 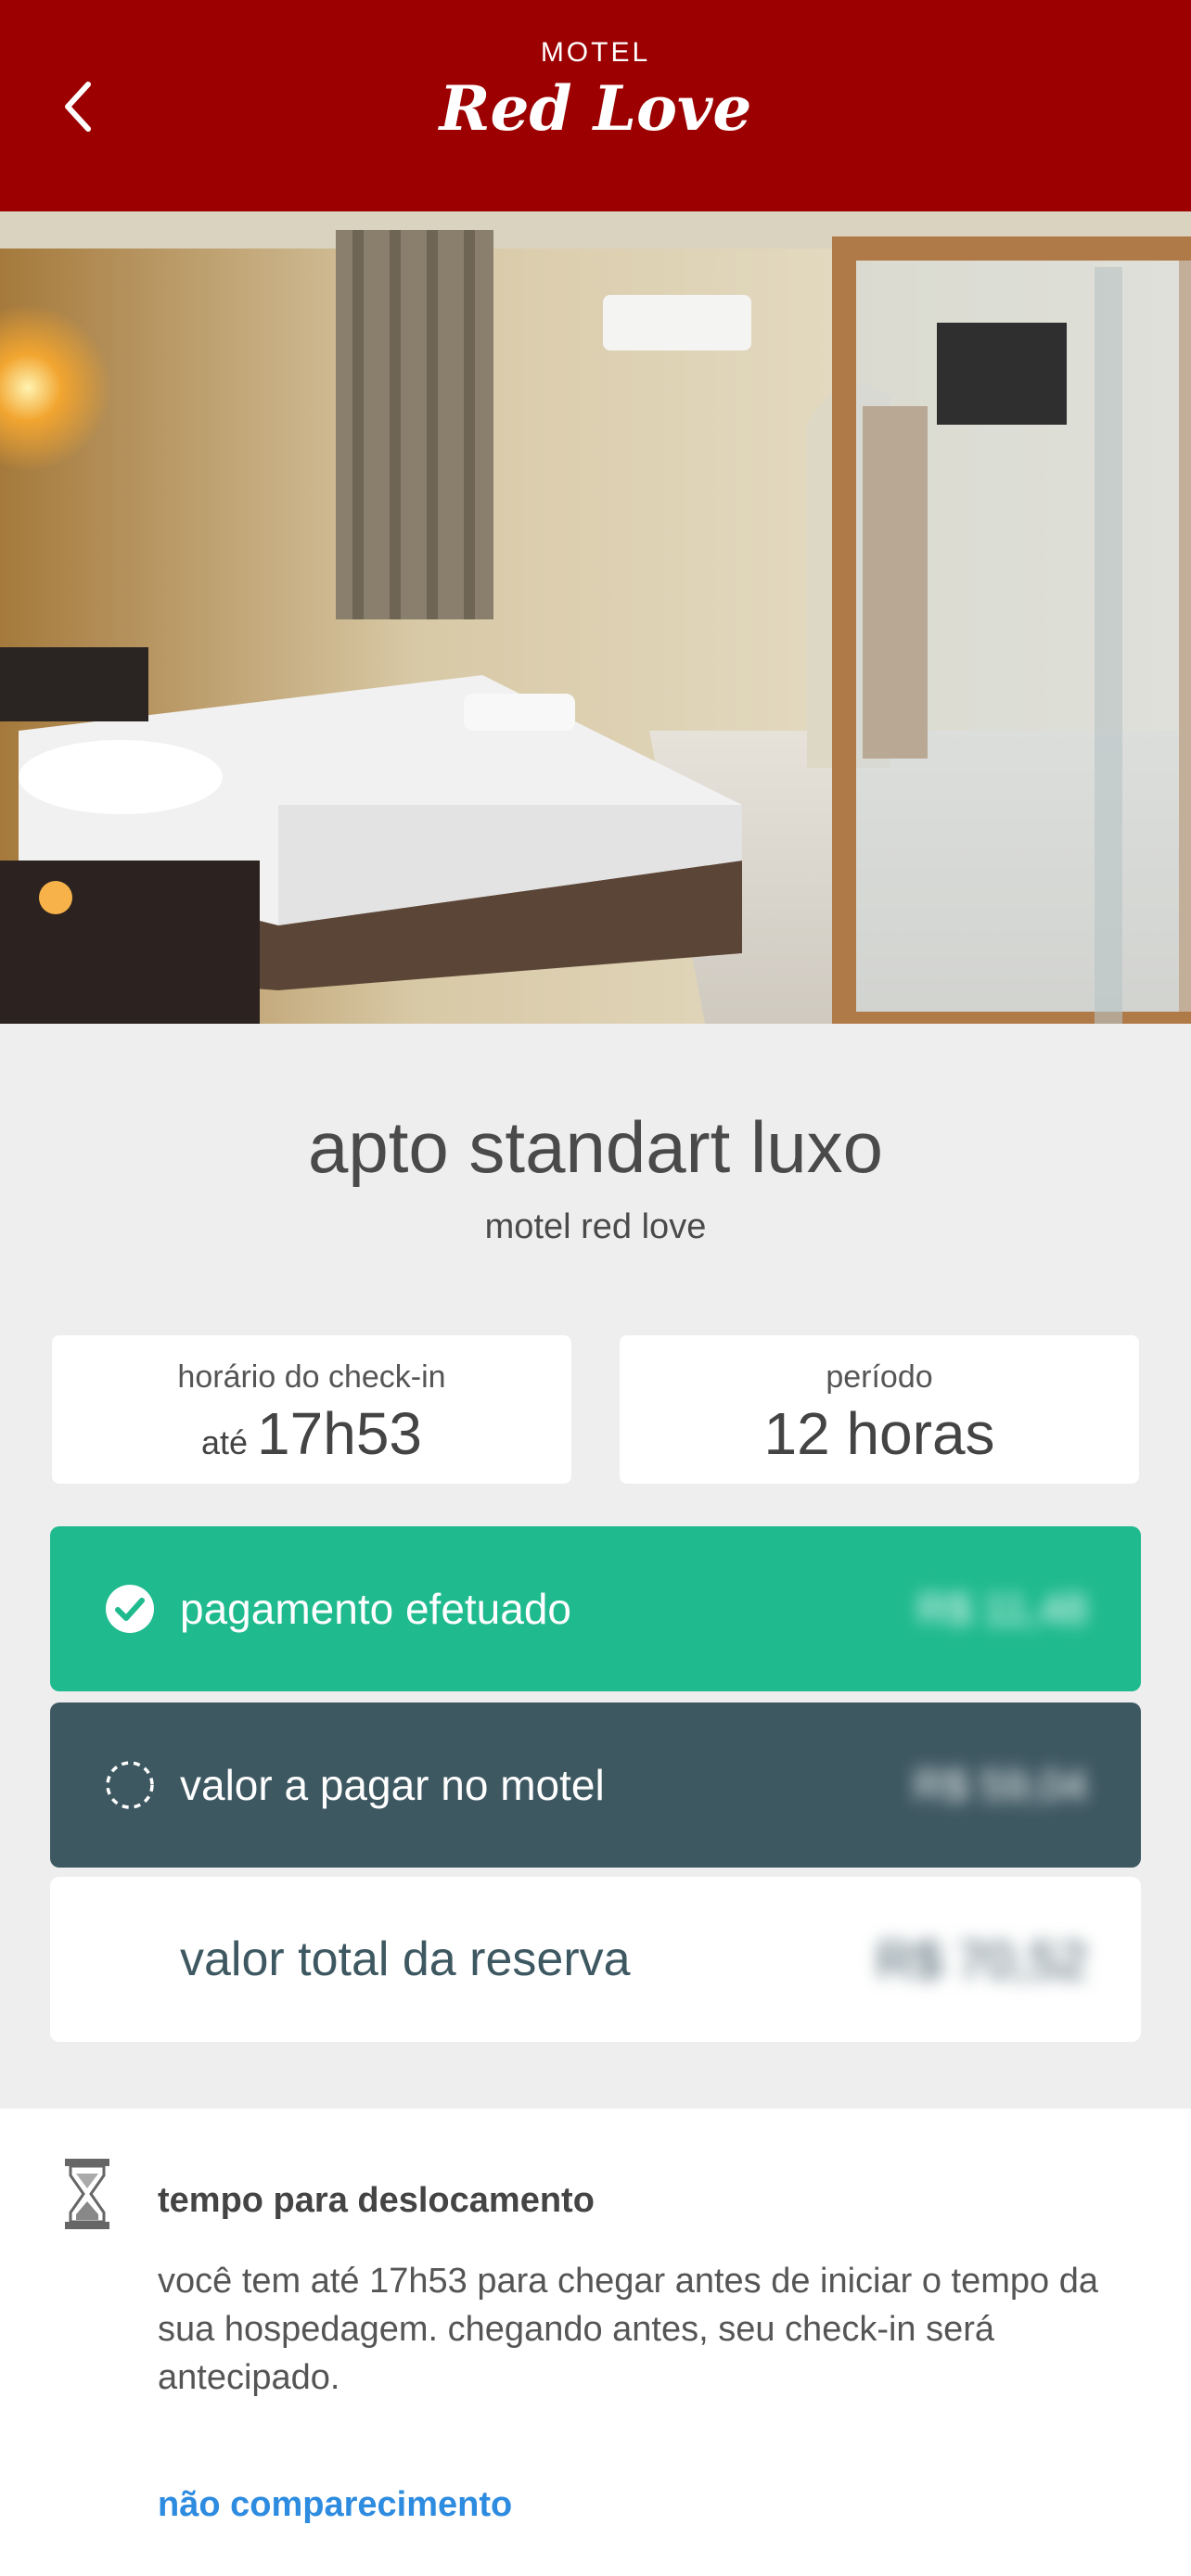 What do you see at coordinates (595, 1608) in the screenshot?
I see `payment-made-row: pagamento efetuado R$ 11,48` at bounding box center [595, 1608].